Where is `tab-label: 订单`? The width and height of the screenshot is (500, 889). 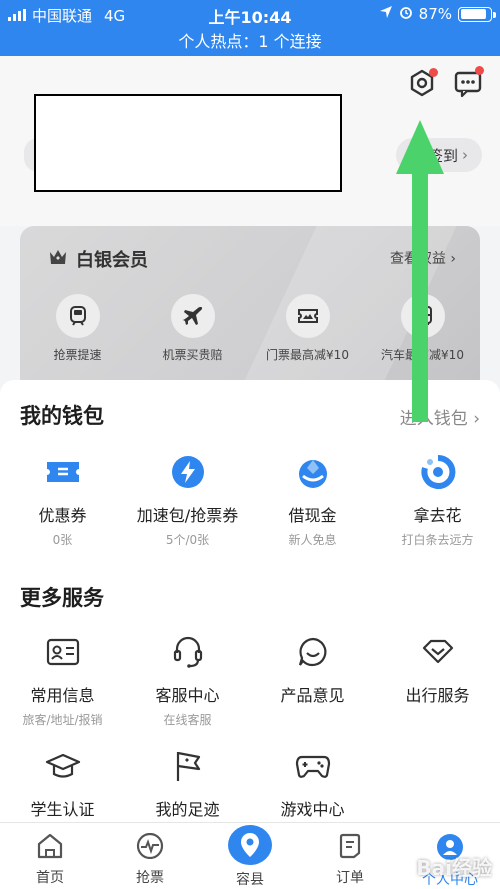 tab-label: 订单 is located at coordinates (350, 878).